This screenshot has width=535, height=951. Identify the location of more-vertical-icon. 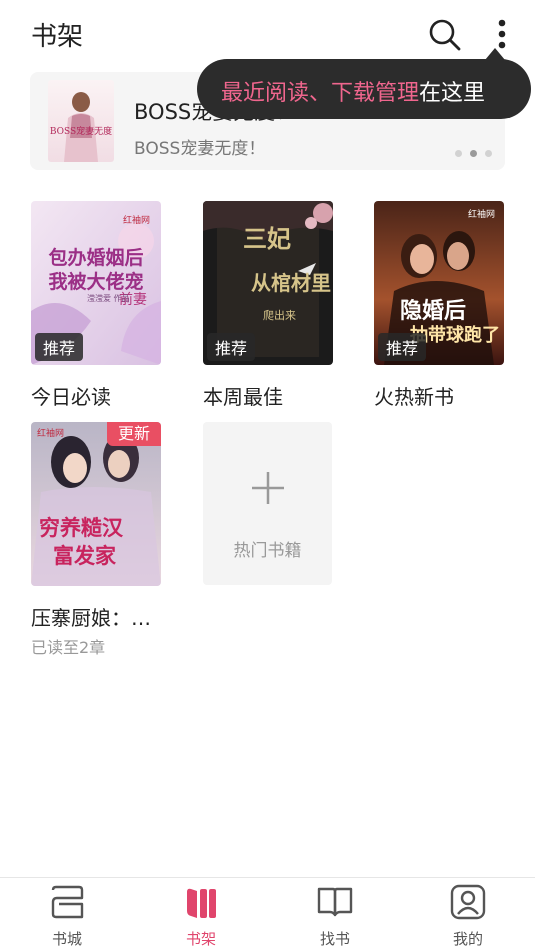
(502, 35).